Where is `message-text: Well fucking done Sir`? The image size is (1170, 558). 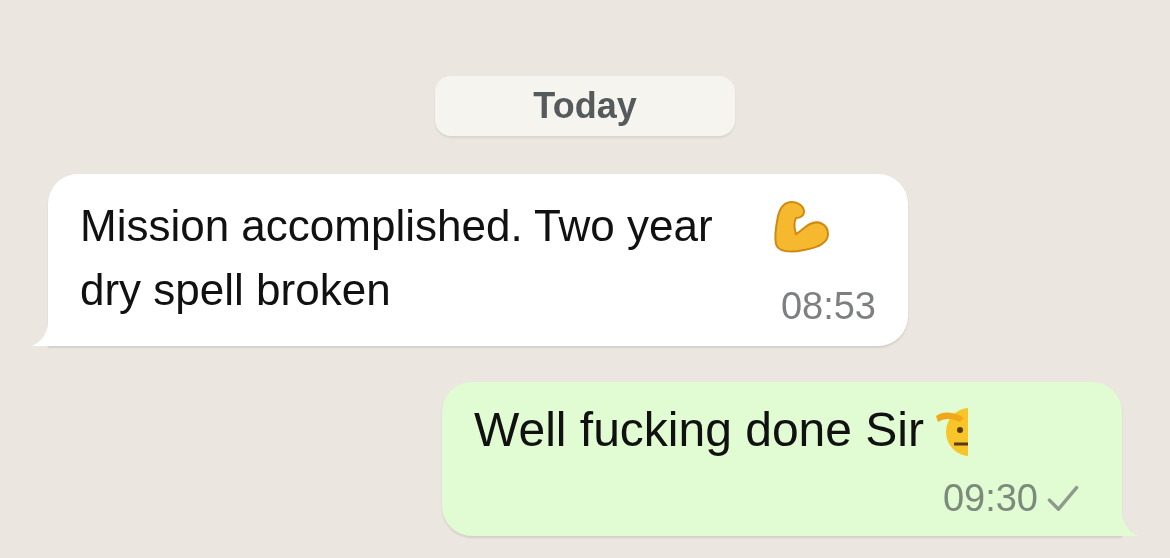 message-text: Well fucking done Sir is located at coordinates (699, 429).